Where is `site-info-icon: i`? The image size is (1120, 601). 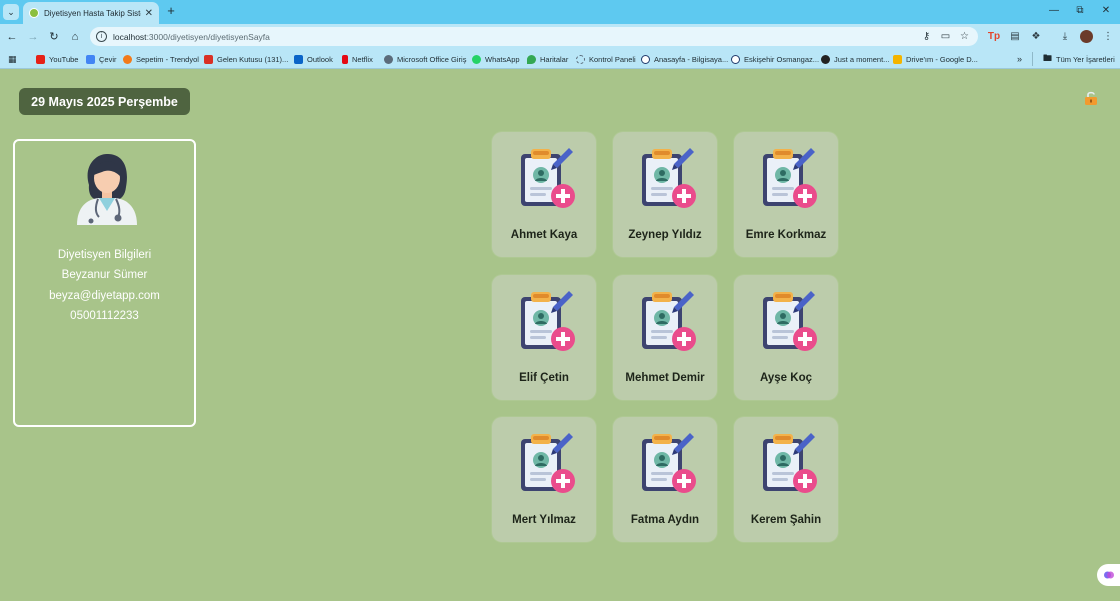
site-info-icon: i is located at coordinates (101, 36).